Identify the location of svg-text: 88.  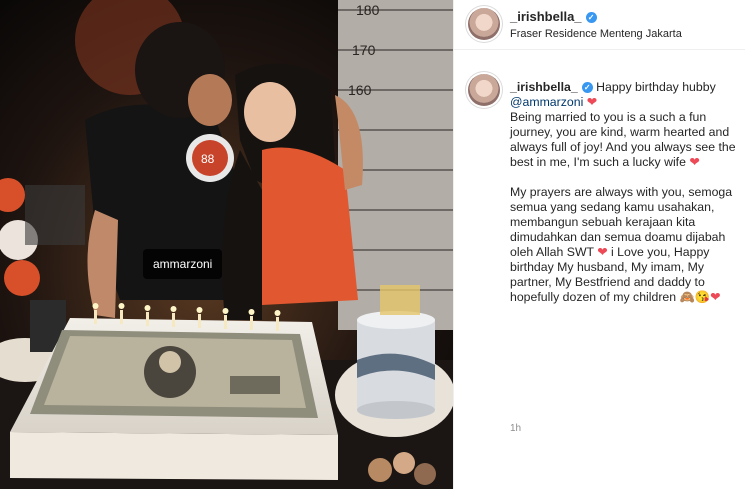
(208, 159).